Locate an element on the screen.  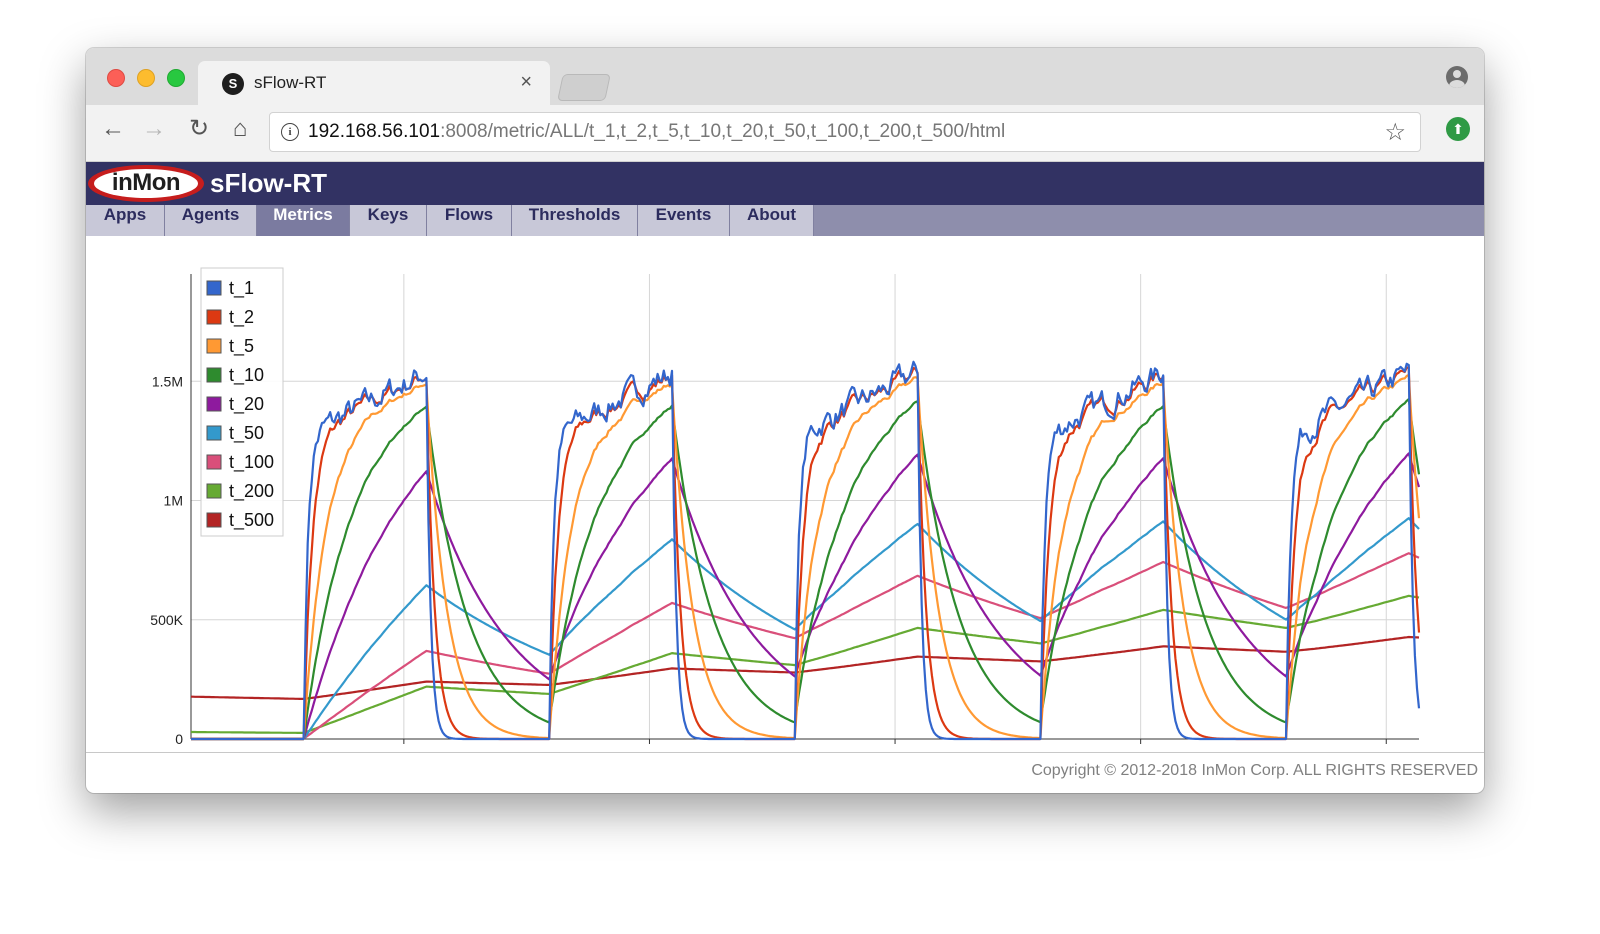
menu-item-events: Events is located at coordinates (684, 220).